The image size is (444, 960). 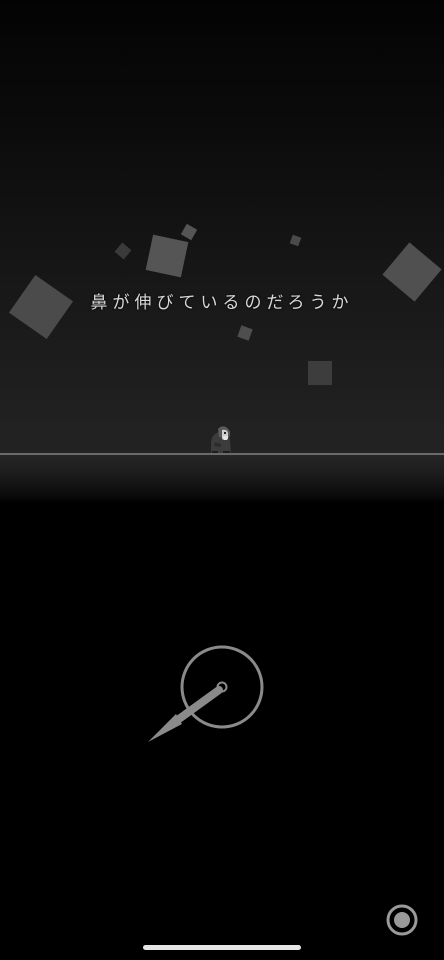 I want to click on narration-text: 鼻が伸びているのだろうか, so click(x=222, y=303).